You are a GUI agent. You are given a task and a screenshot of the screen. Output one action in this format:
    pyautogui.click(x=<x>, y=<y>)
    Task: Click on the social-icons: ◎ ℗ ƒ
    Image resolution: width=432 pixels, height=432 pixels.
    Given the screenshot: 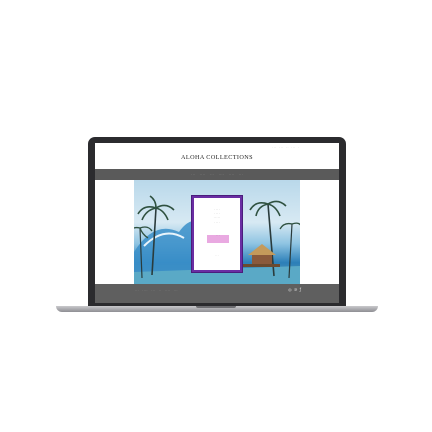 What is the action you would take?
    pyautogui.click(x=294, y=289)
    